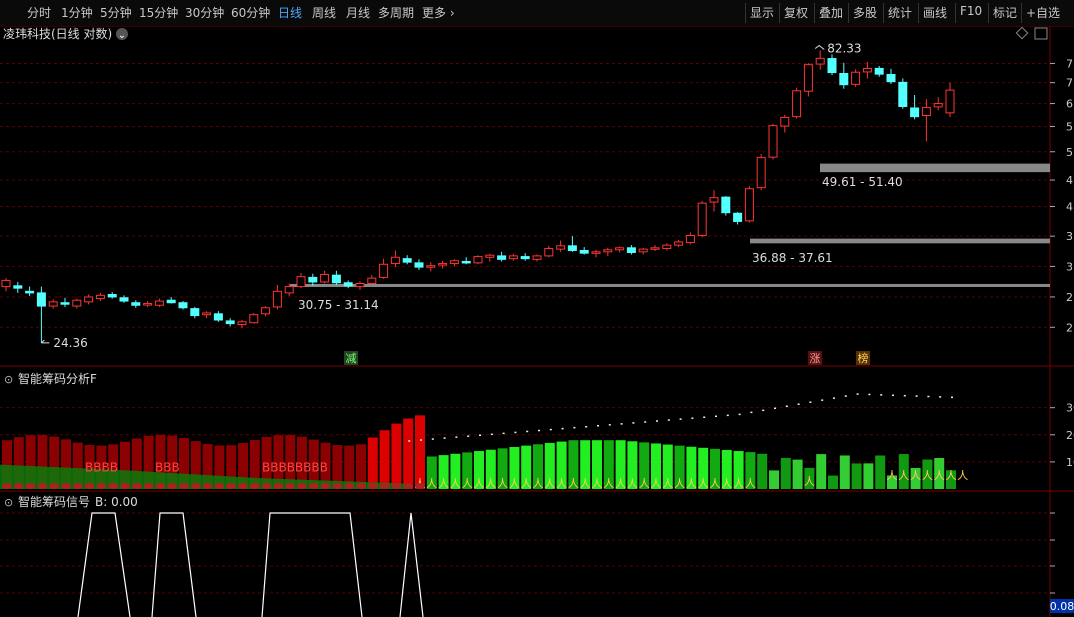 The image size is (1074, 617). What do you see at coordinates (863, 358) in the screenshot?
I see `event-marker-2: 榜` at bounding box center [863, 358].